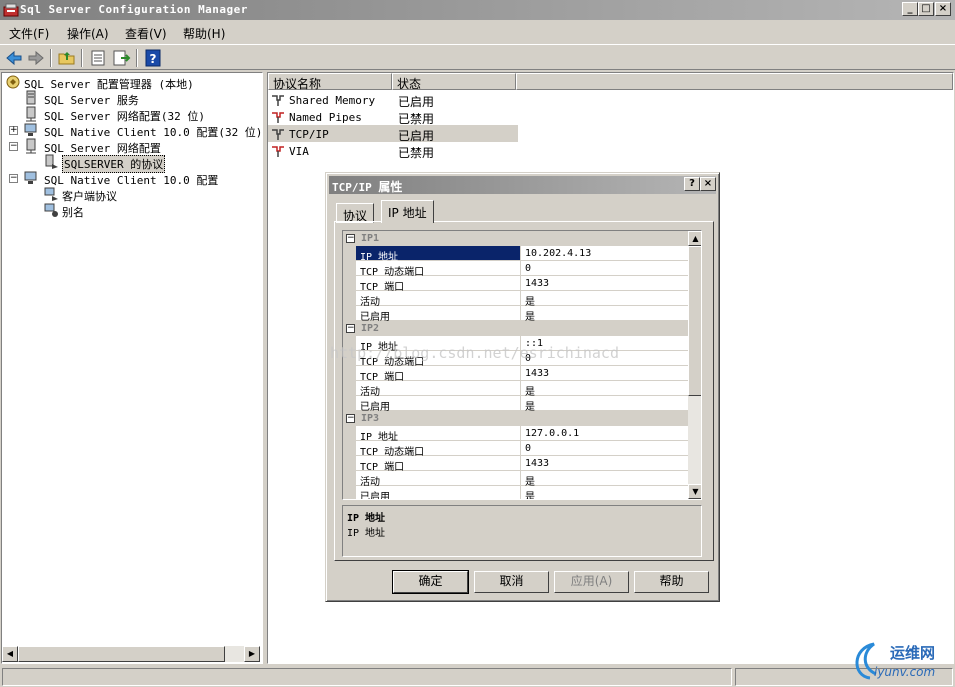 The width and height of the screenshot is (955, 687). I want to click on protocol-status: 已禁用, so click(416, 153).